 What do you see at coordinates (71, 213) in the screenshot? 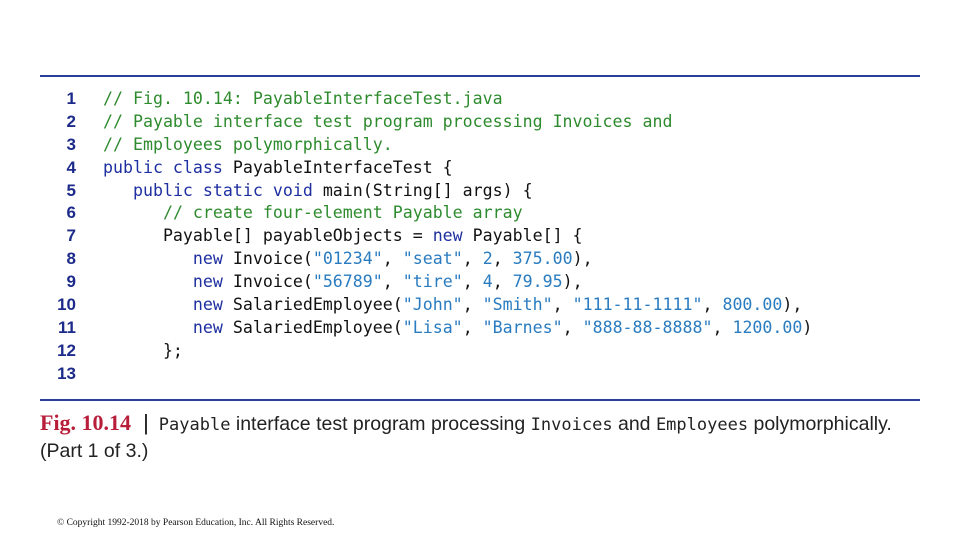
I see `line-number: 6` at bounding box center [71, 213].